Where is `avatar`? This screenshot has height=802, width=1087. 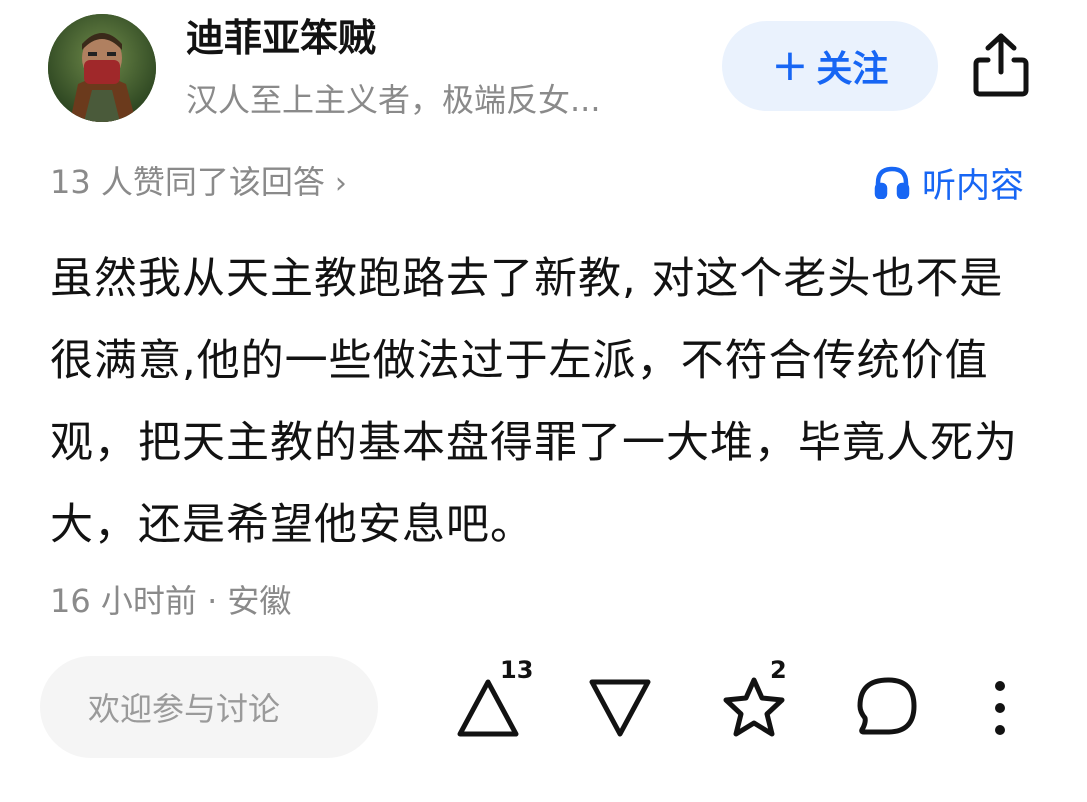 avatar is located at coordinates (102, 68).